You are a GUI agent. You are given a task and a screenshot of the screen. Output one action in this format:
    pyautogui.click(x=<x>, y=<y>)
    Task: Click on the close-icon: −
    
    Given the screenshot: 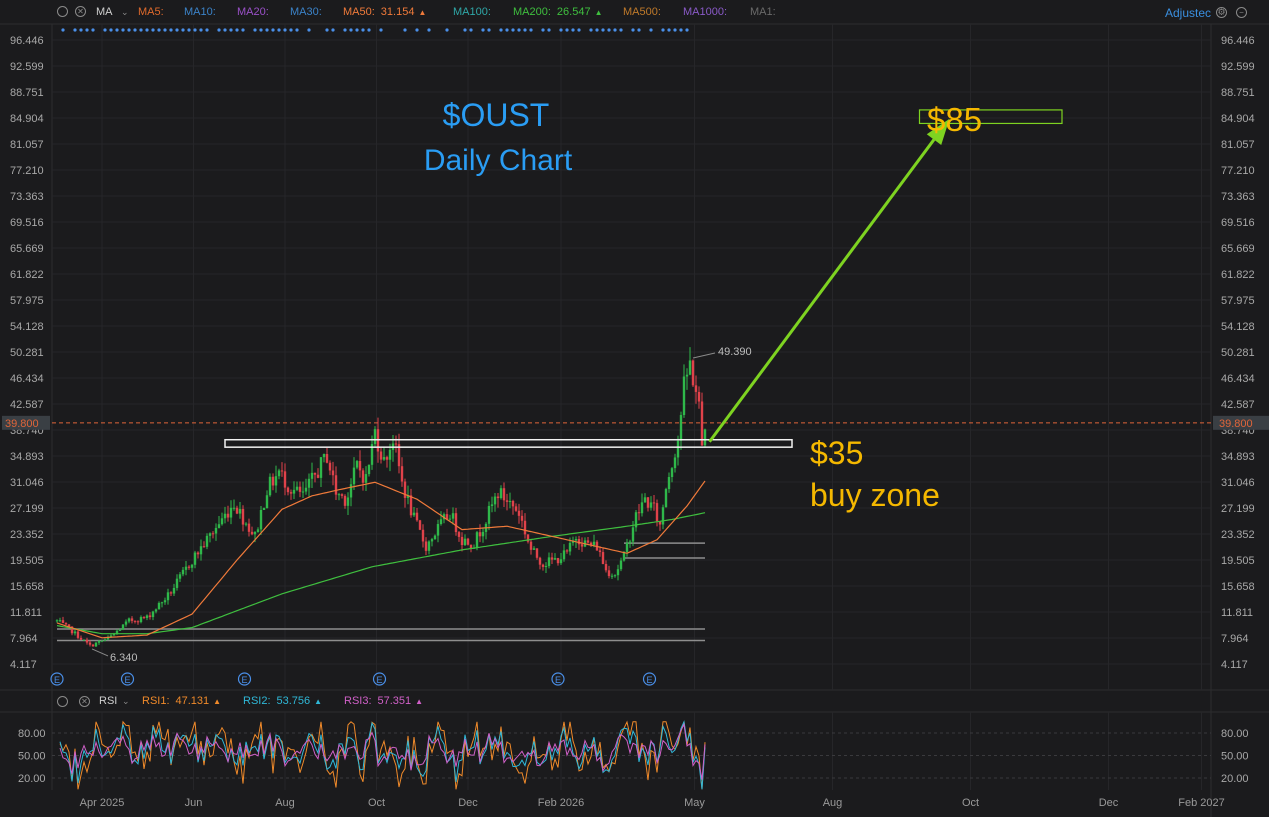 What is the action you would take?
    pyautogui.click(x=1241, y=12)
    